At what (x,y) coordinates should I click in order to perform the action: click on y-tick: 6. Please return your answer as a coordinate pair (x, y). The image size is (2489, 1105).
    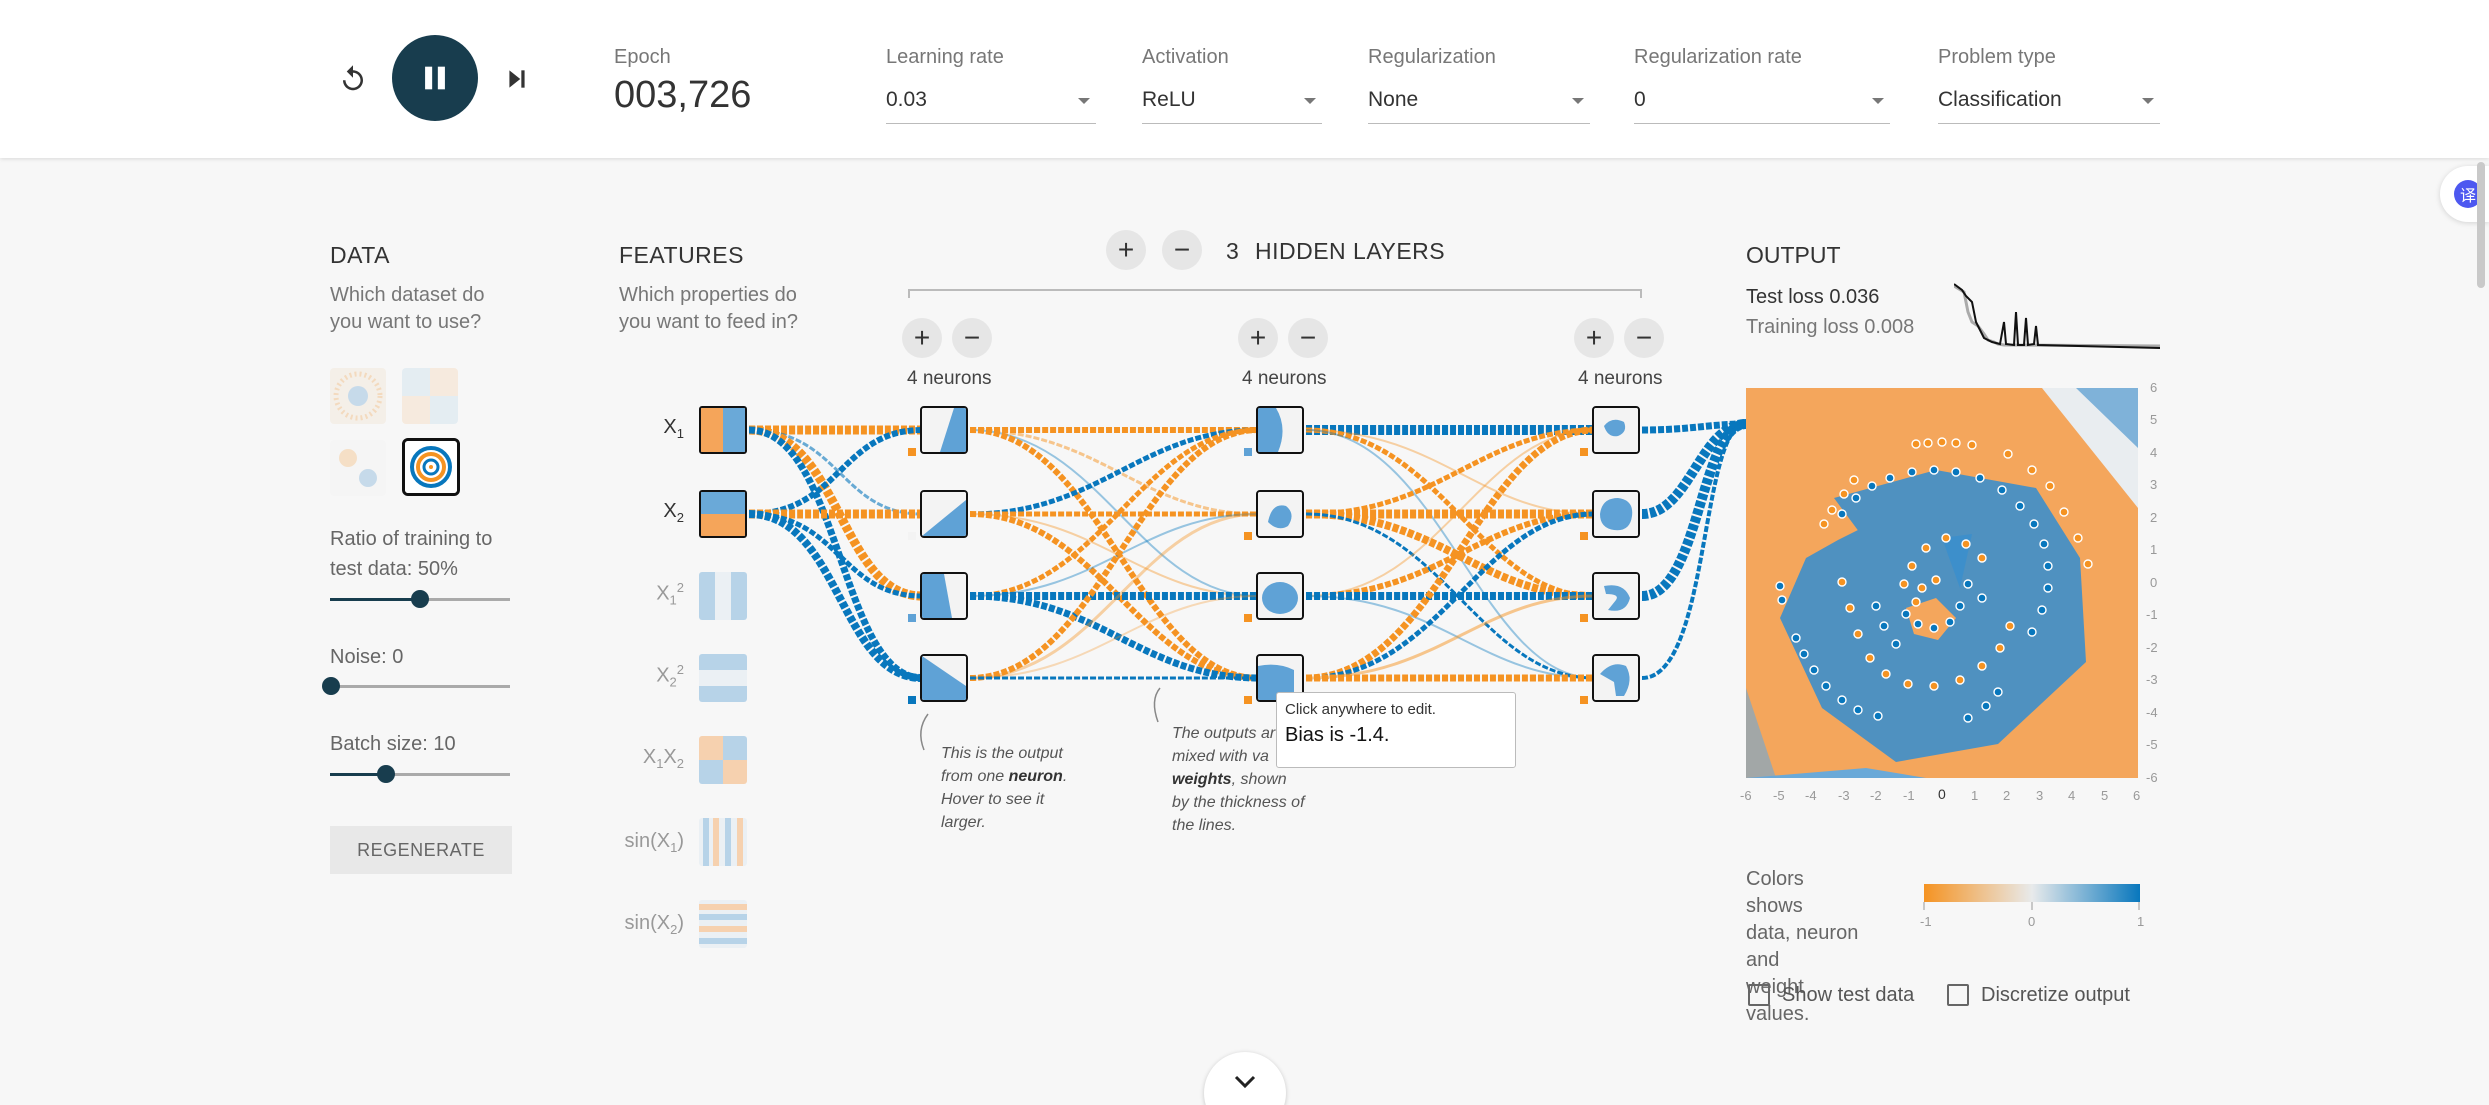
    Looking at the image, I should click on (2154, 387).